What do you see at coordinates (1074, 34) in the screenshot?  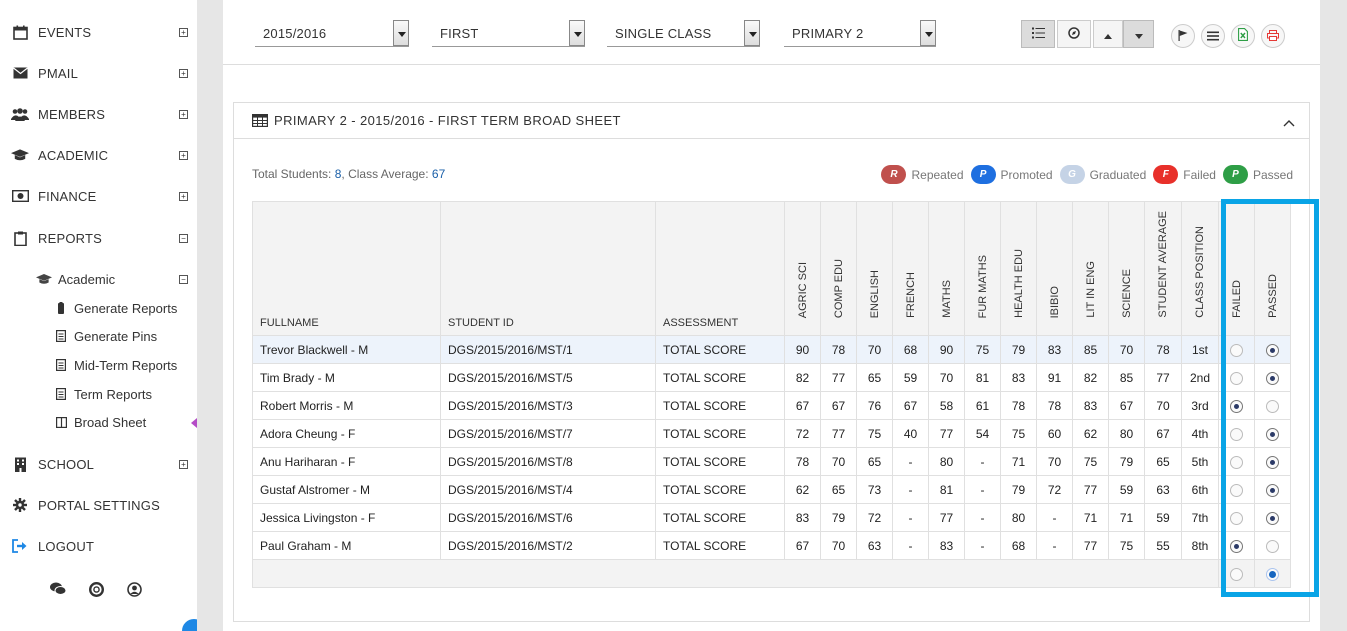 I see `compass-button` at bounding box center [1074, 34].